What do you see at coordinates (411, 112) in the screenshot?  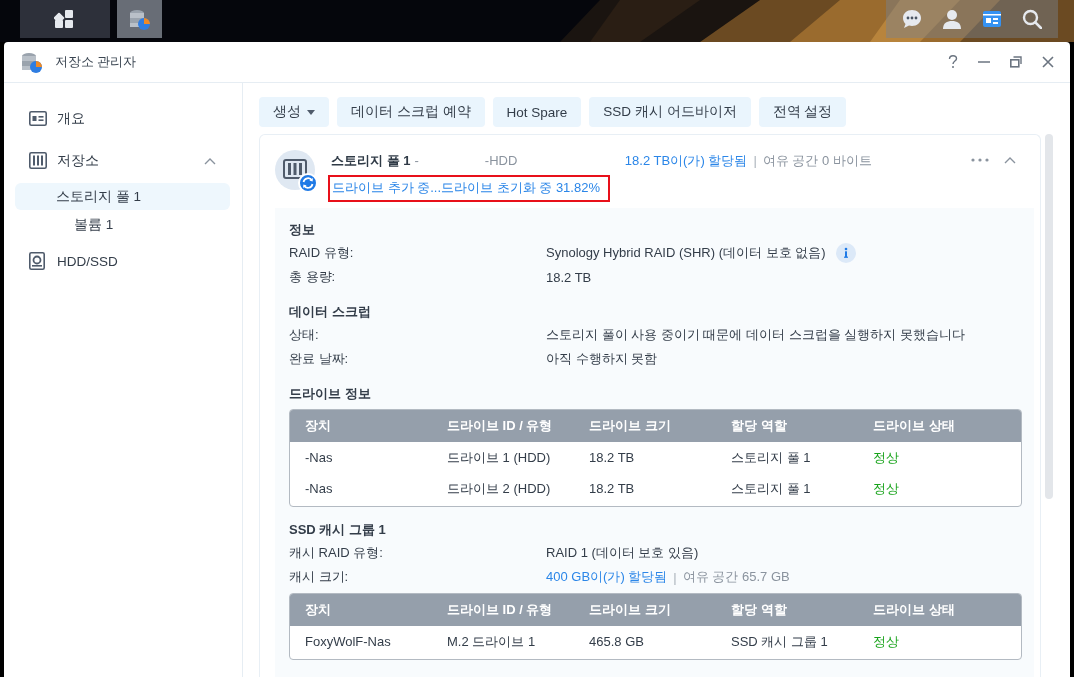 I see `toolbar-button: 데이터 스크럽 예약` at bounding box center [411, 112].